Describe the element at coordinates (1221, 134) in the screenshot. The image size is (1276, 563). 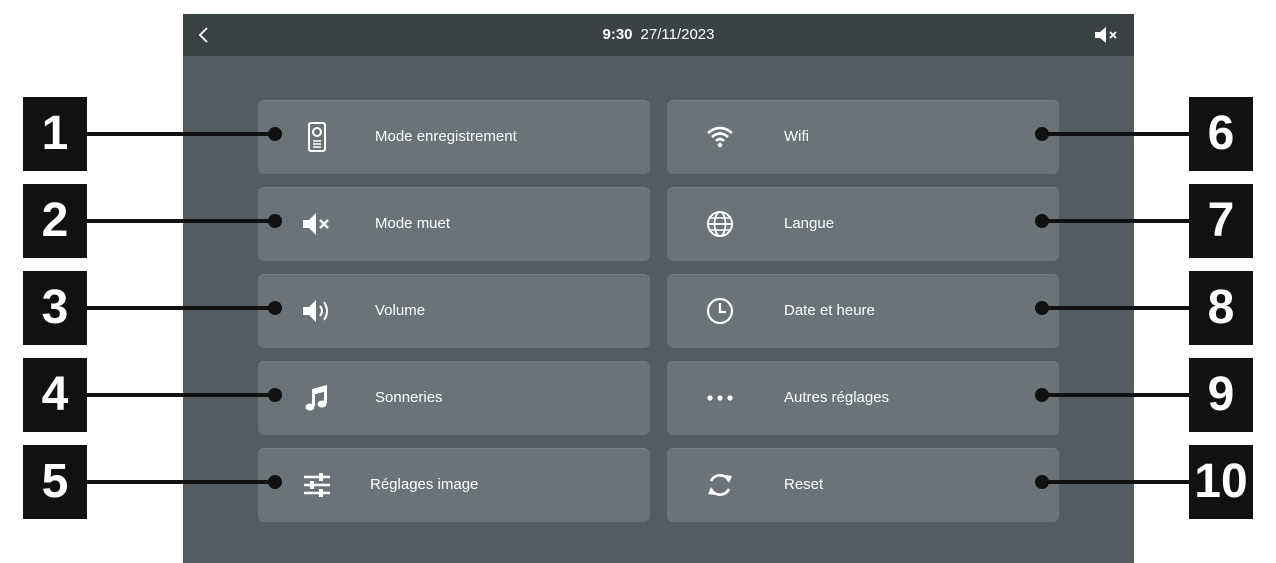
I see `callout-6: 6` at that location.